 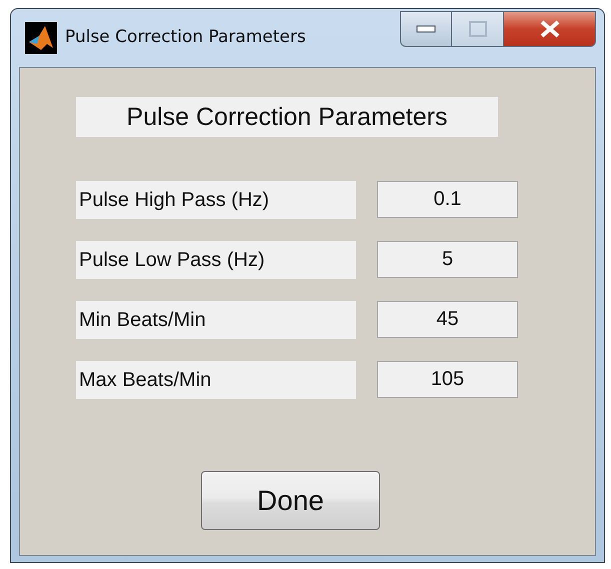 I want to click on app-logo-icon, so click(x=41, y=38).